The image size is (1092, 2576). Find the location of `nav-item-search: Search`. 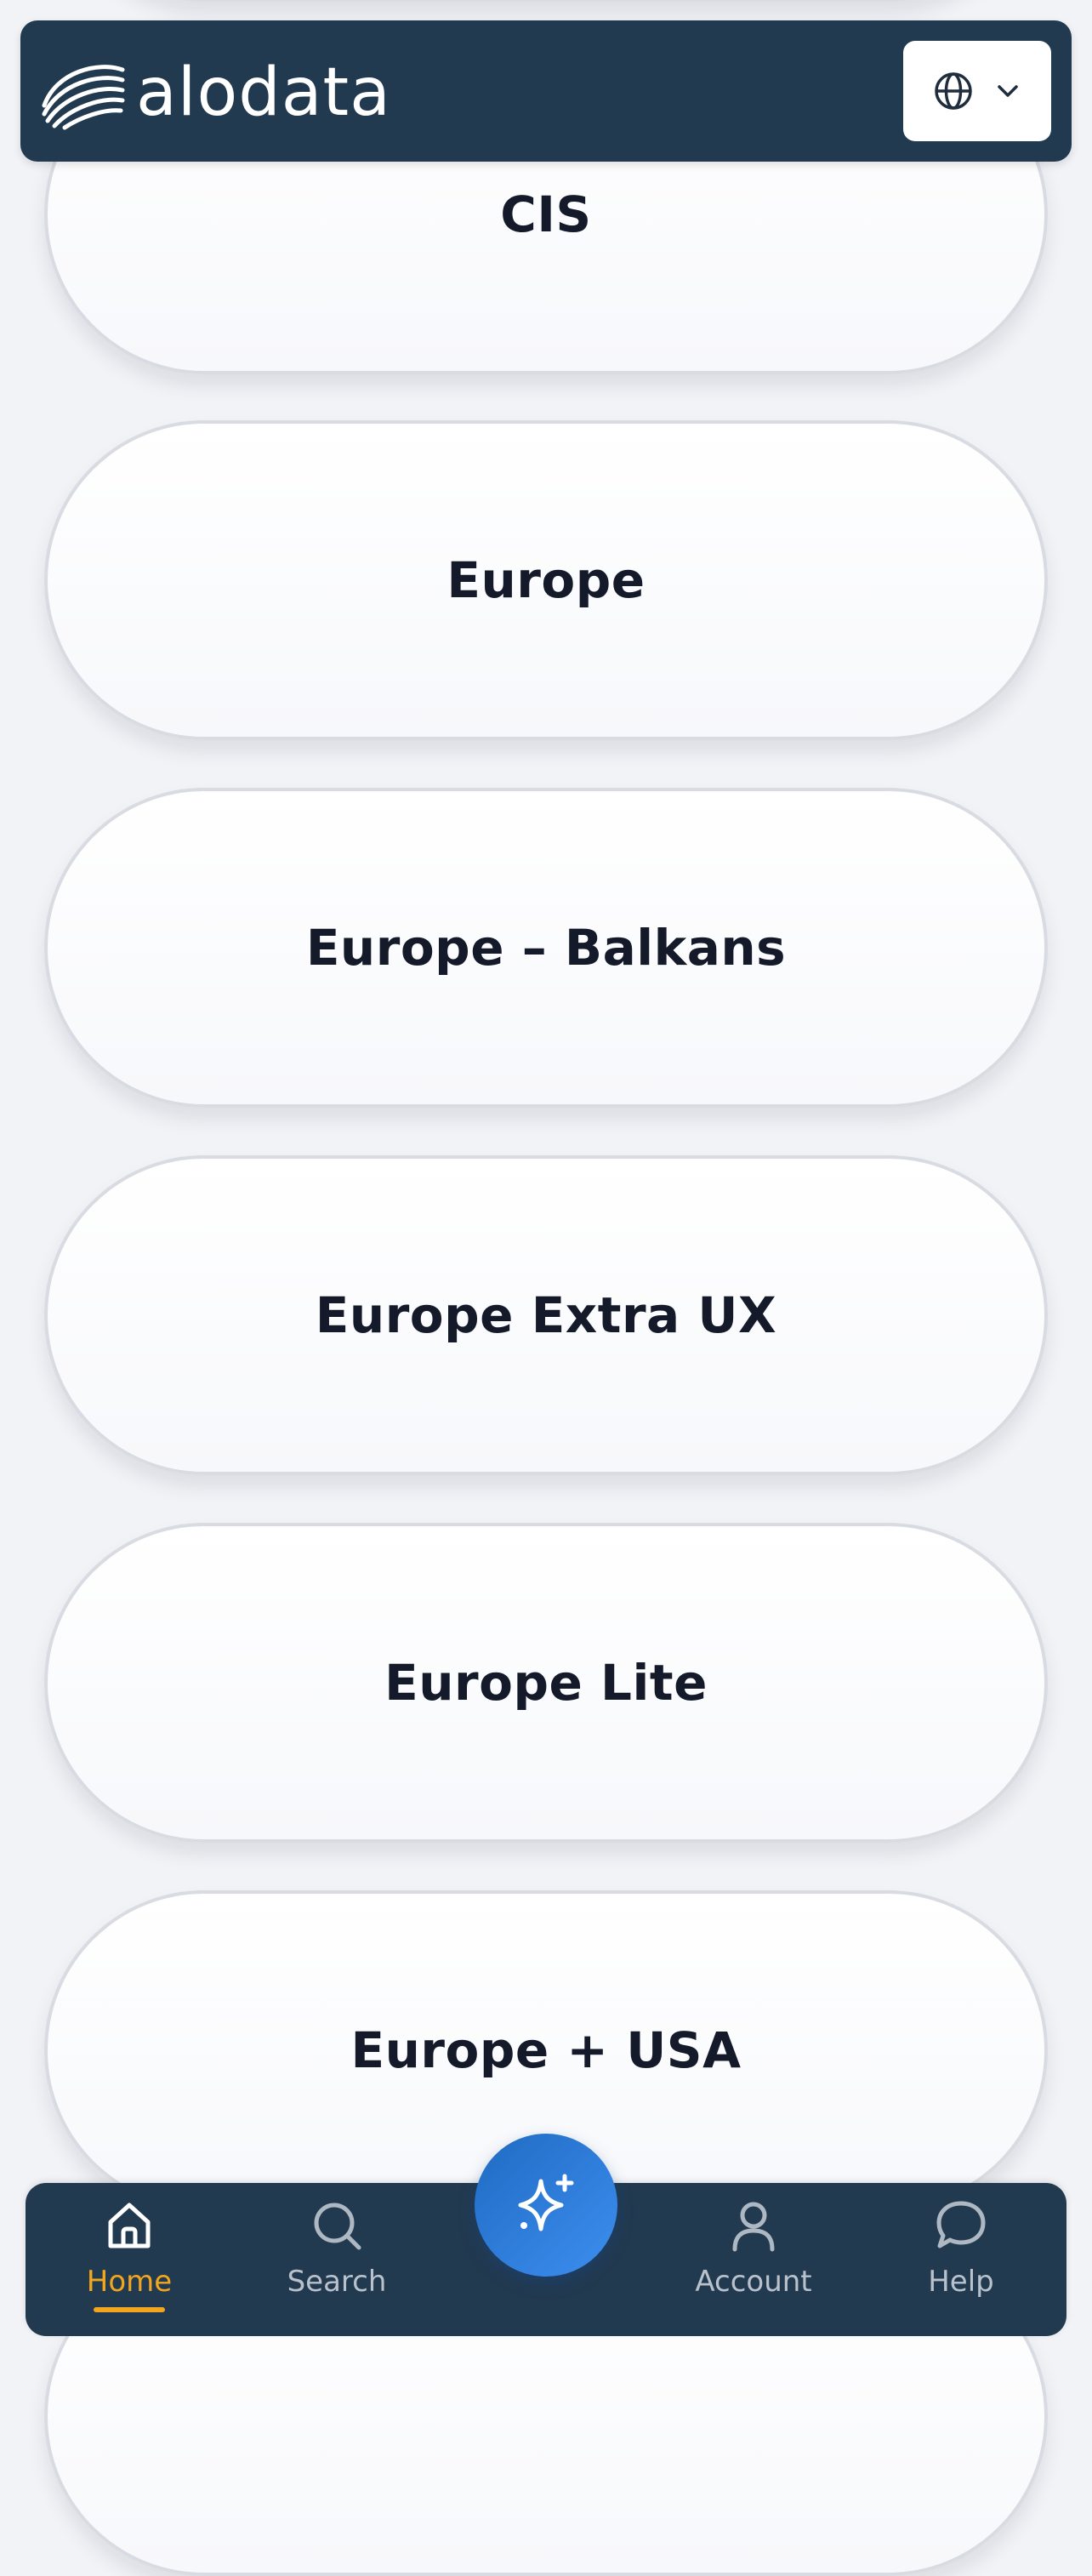

nav-item-search: Search is located at coordinates (337, 2259).